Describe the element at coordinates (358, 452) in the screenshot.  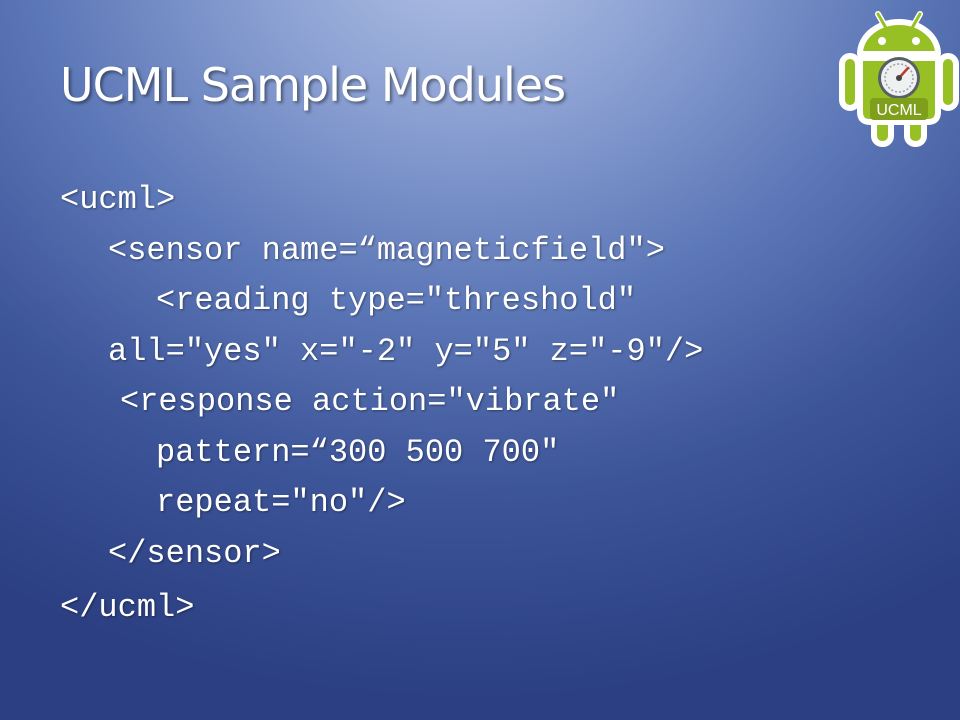
I see `code-line: pattern=“300 500 700"` at that location.